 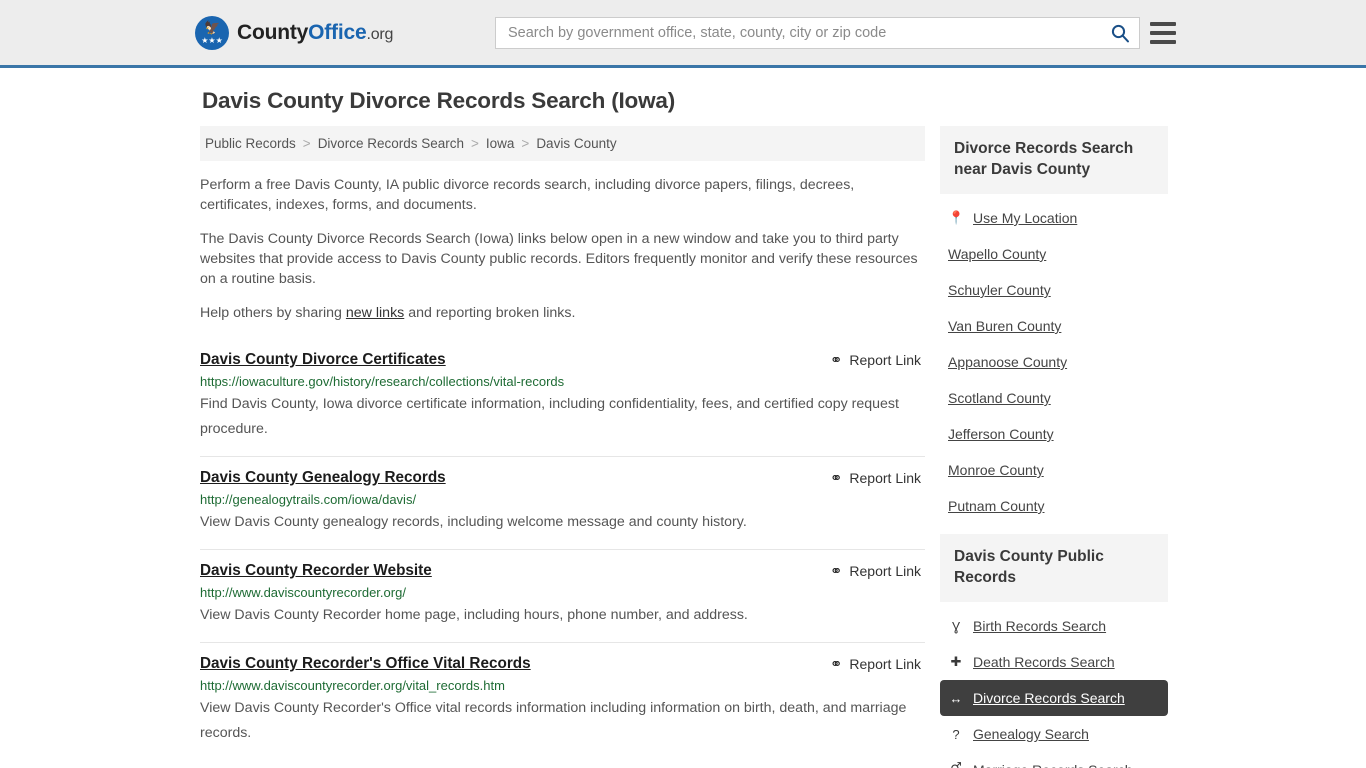 I want to click on site-logo: 🦅 ★★★ CountyOffice.org, so click(x=294, y=32).